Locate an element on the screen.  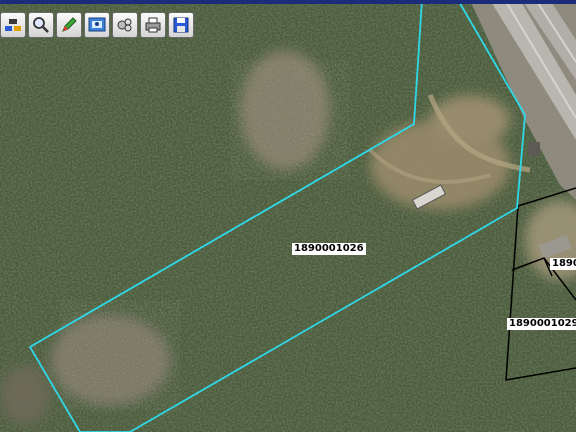
parcel-label-lower-right: 1890001029 is located at coordinates (541, 324).